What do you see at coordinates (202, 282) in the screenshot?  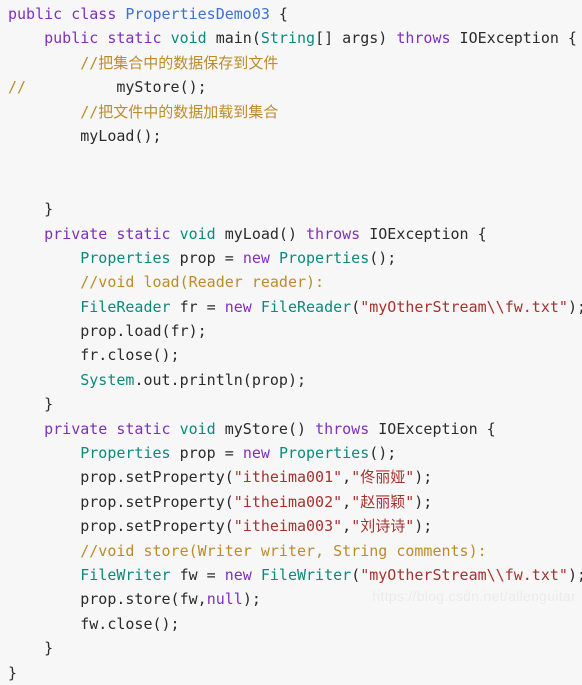 I see `code-token-com: //void load(Reader reader):` at bounding box center [202, 282].